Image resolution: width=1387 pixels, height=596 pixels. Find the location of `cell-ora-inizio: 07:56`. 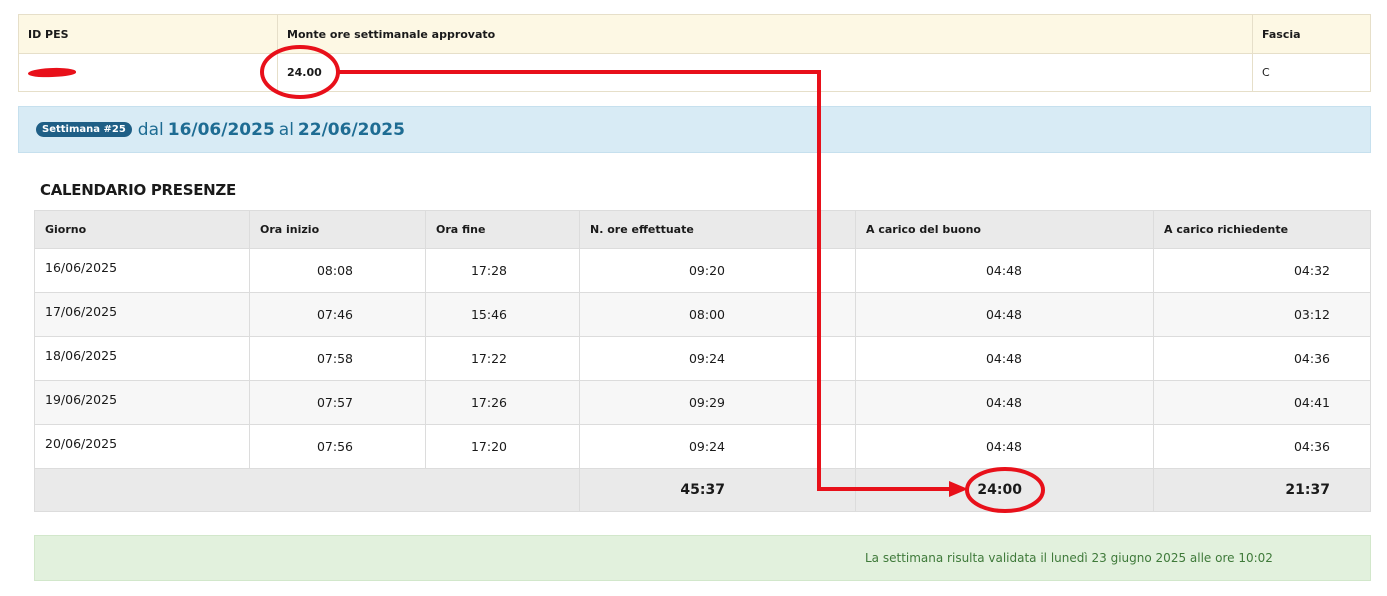

cell-ora-inizio: 07:56 is located at coordinates (337, 446).